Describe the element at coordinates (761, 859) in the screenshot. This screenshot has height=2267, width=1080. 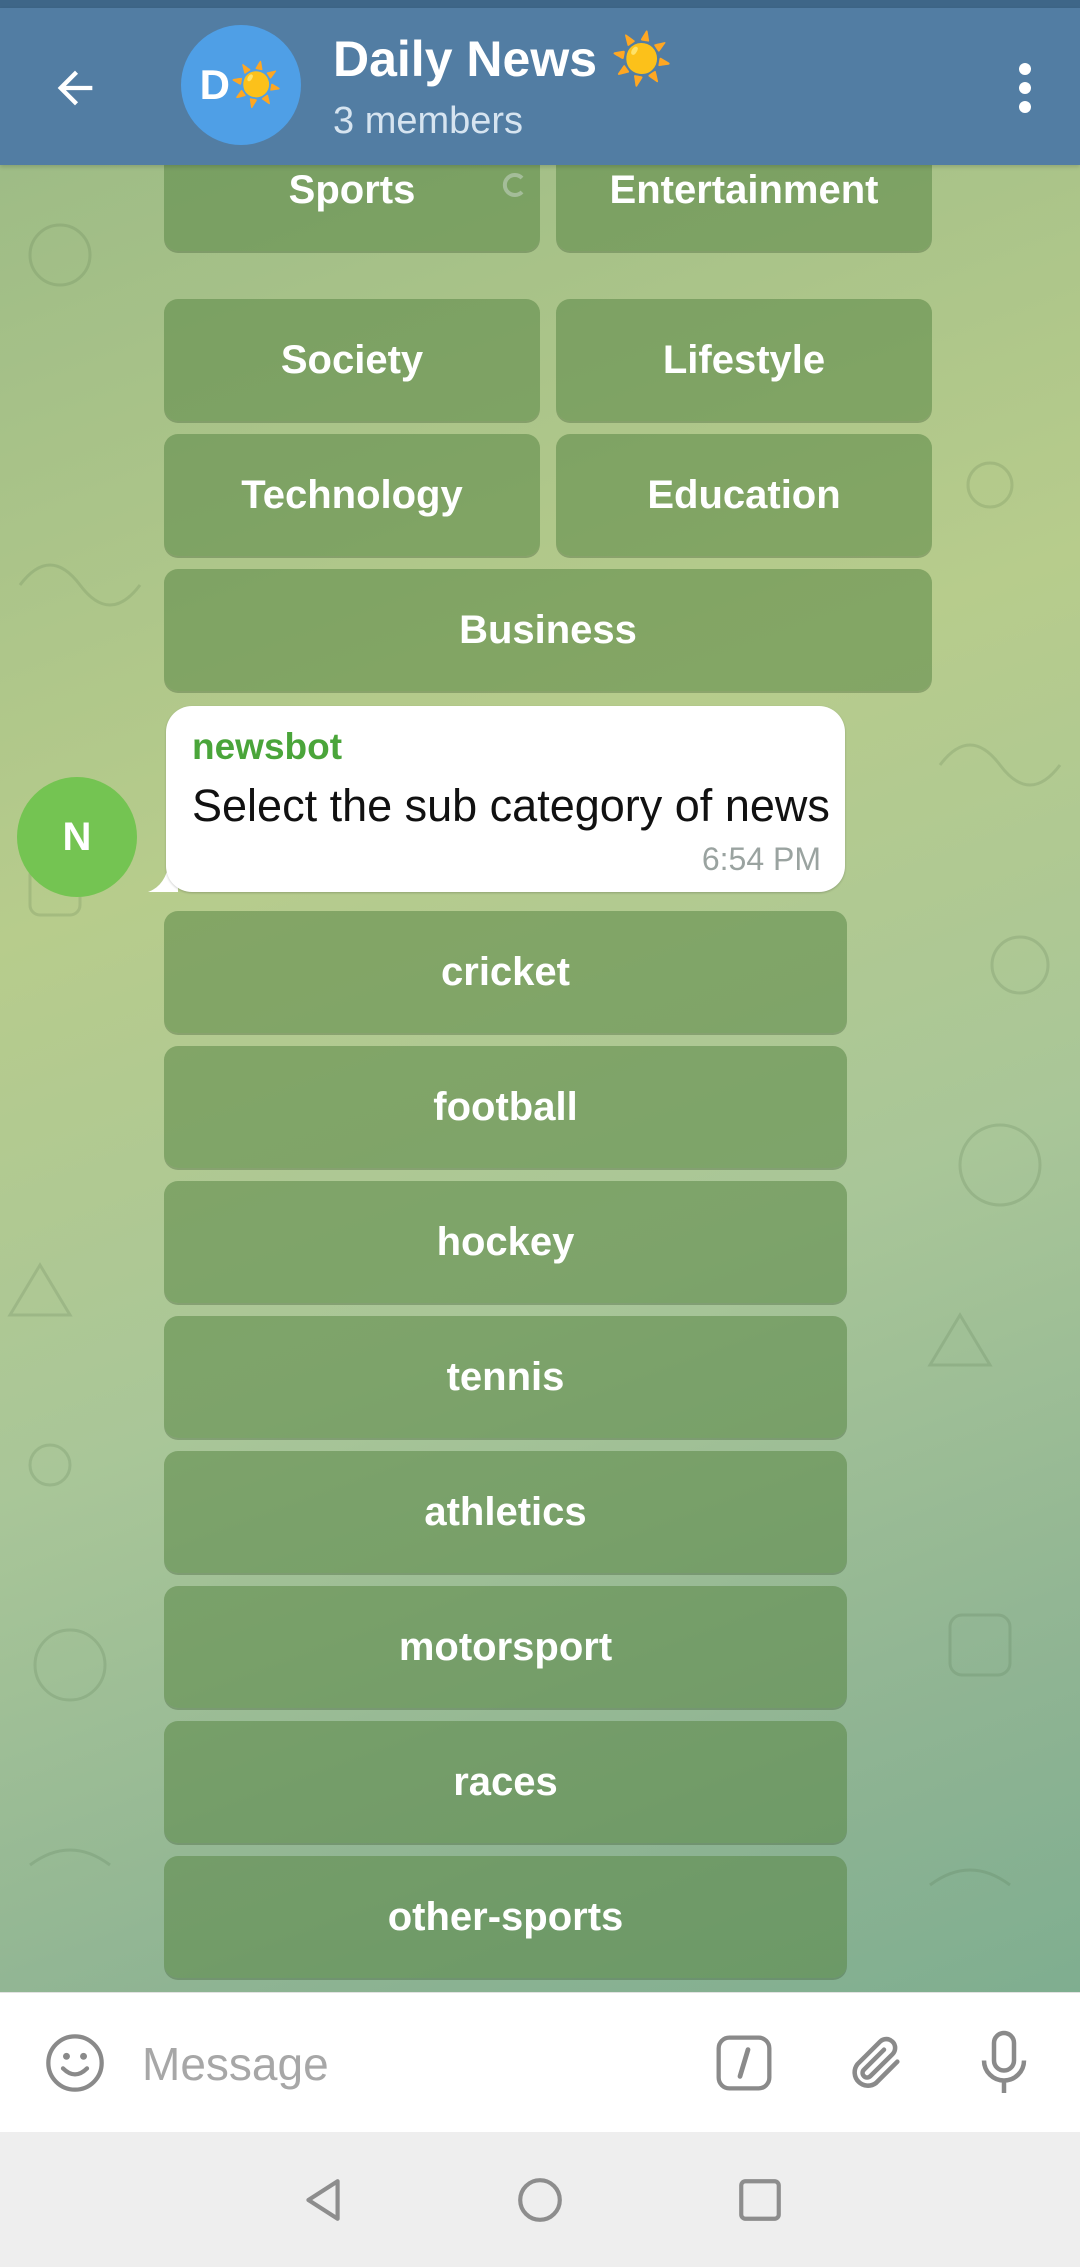
I see `message-time: 6:54 PM` at that location.